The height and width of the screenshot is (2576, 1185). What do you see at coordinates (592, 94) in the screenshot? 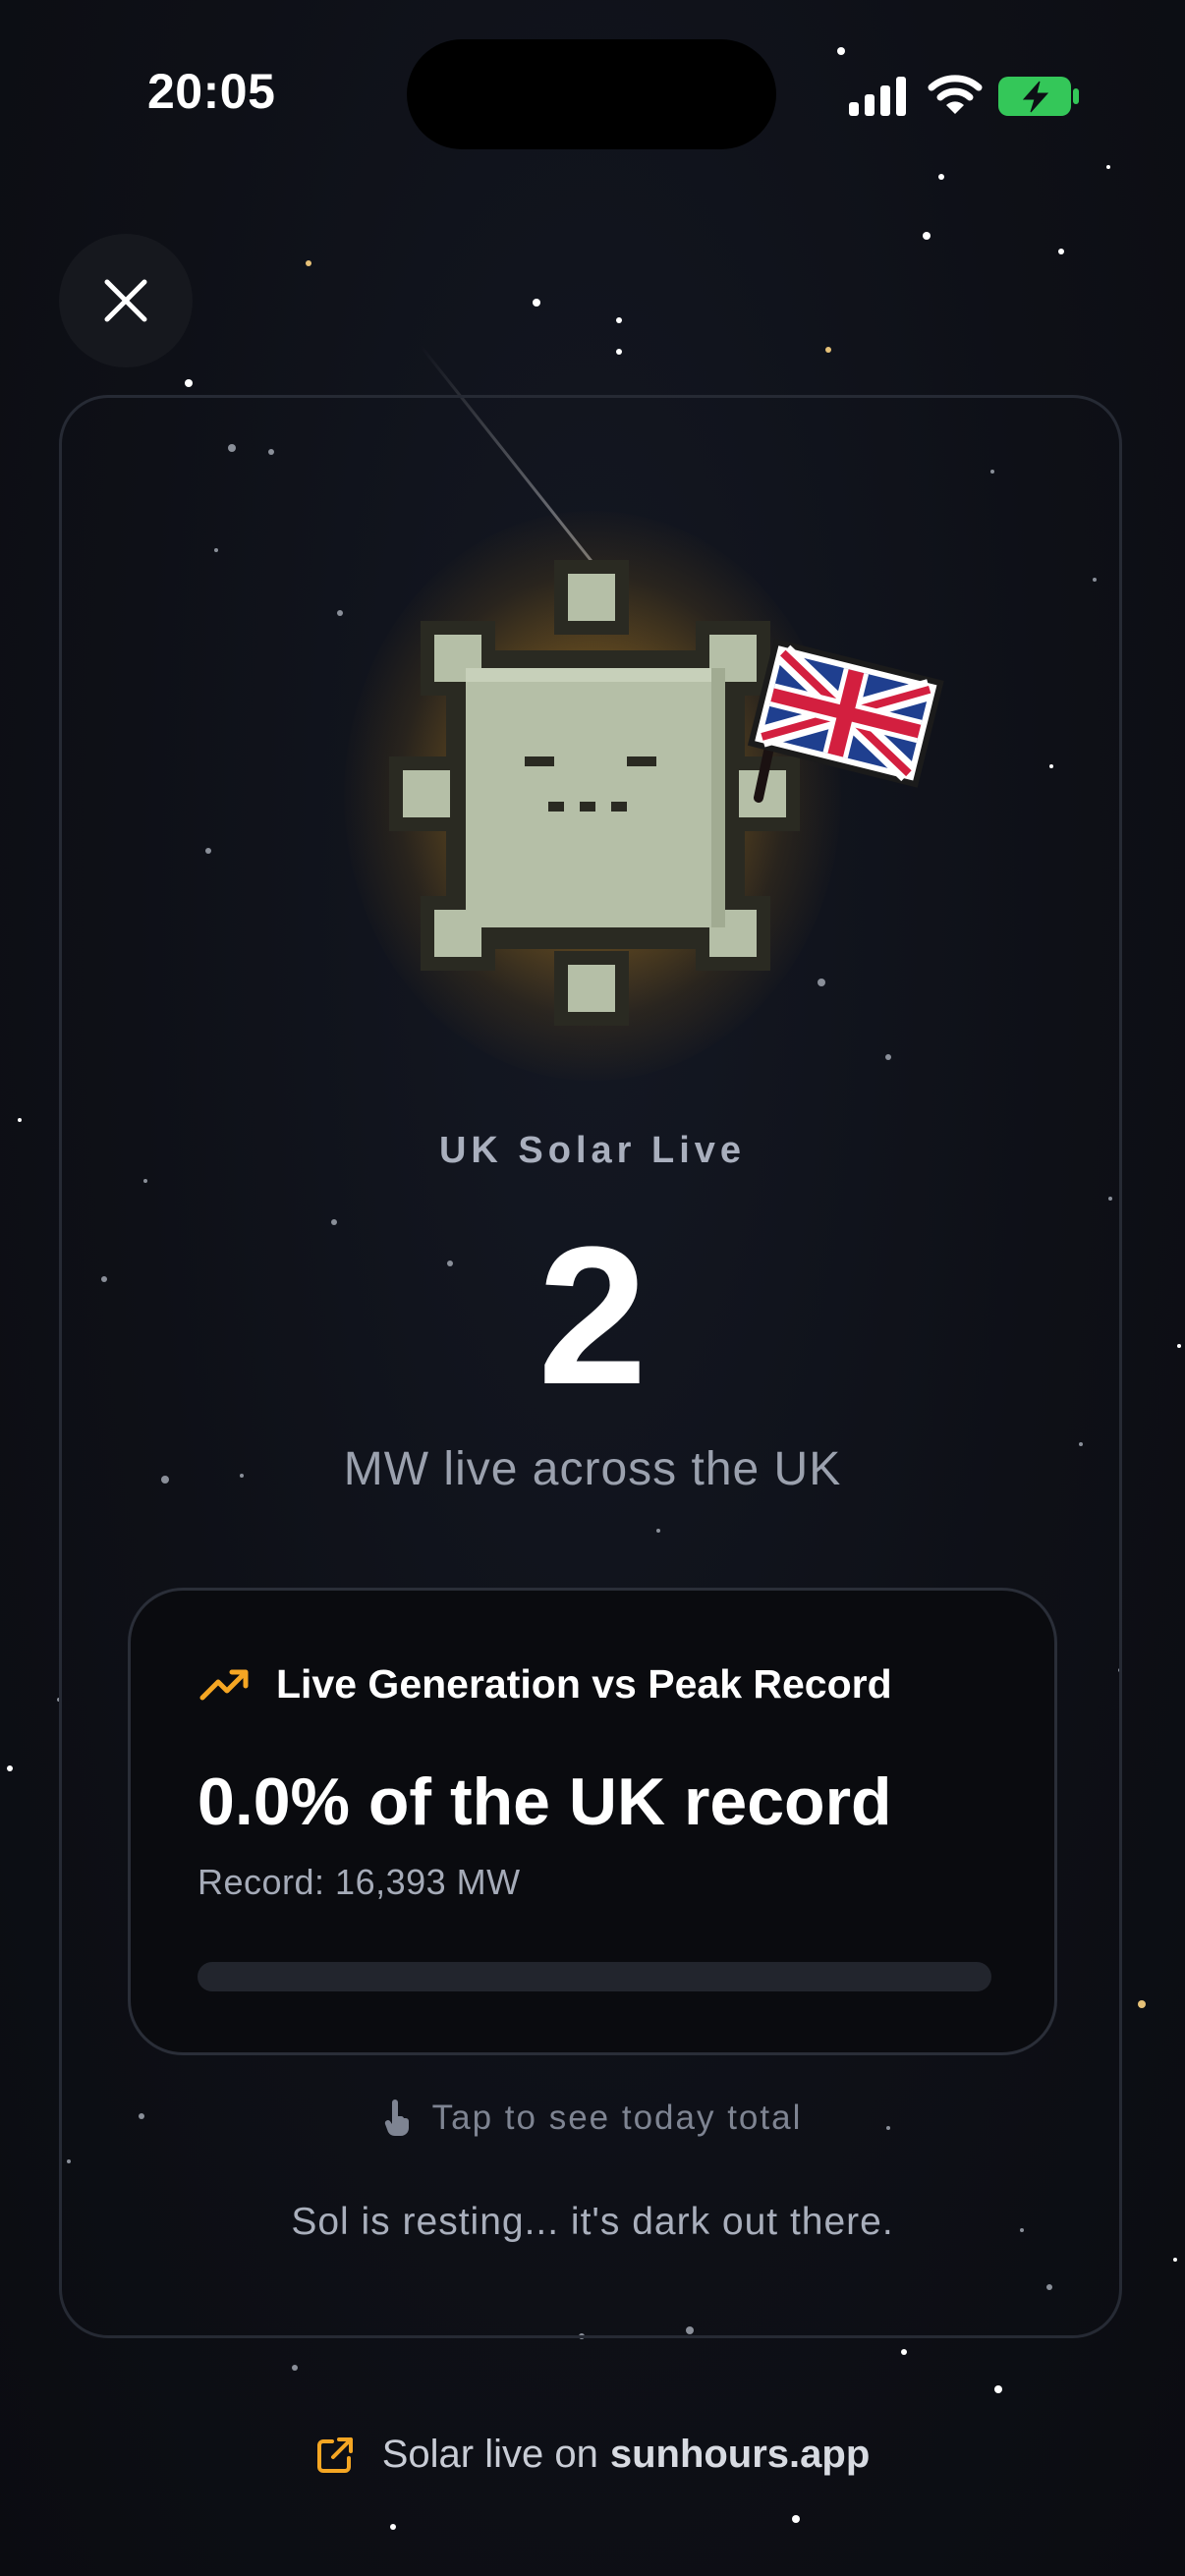
I see `dynamic-island` at bounding box center [592, 94].